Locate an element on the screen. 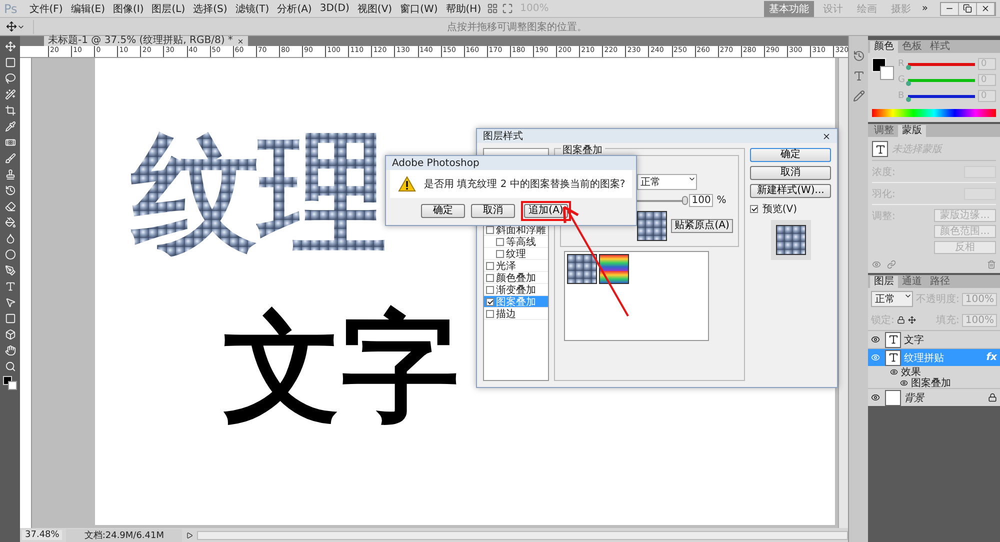 Image resolution: width=1000 pixels, height=542 pixels. pen-tool-icon is located at coordinates (10, 270).